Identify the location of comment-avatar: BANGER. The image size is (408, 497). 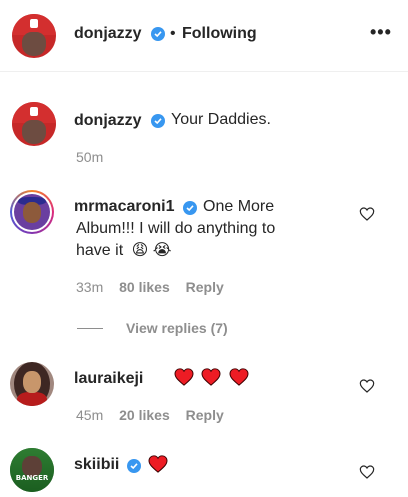
(32, 470).